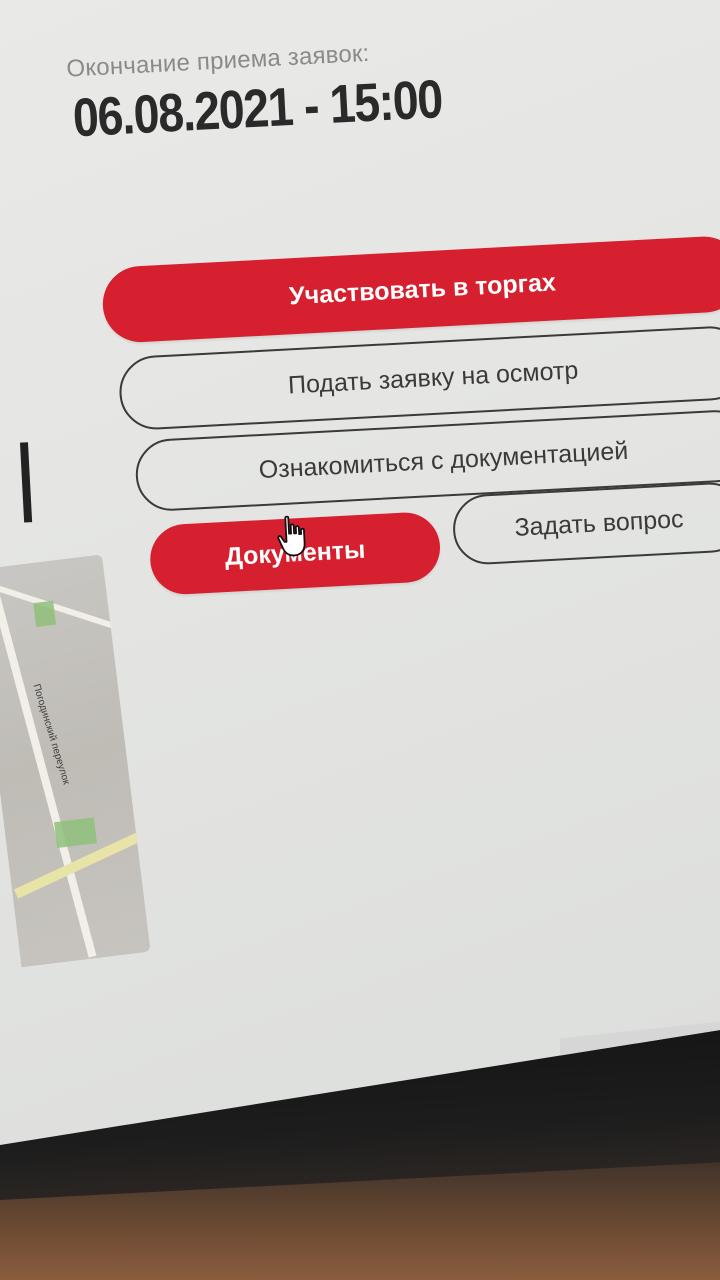 The height and width of the screenshot is (1280, 720). What do you see at coordinates (410, 289) in the screenshot?
I see `participate-button: Участвовать в торгах` at bounding box center [410, 289].